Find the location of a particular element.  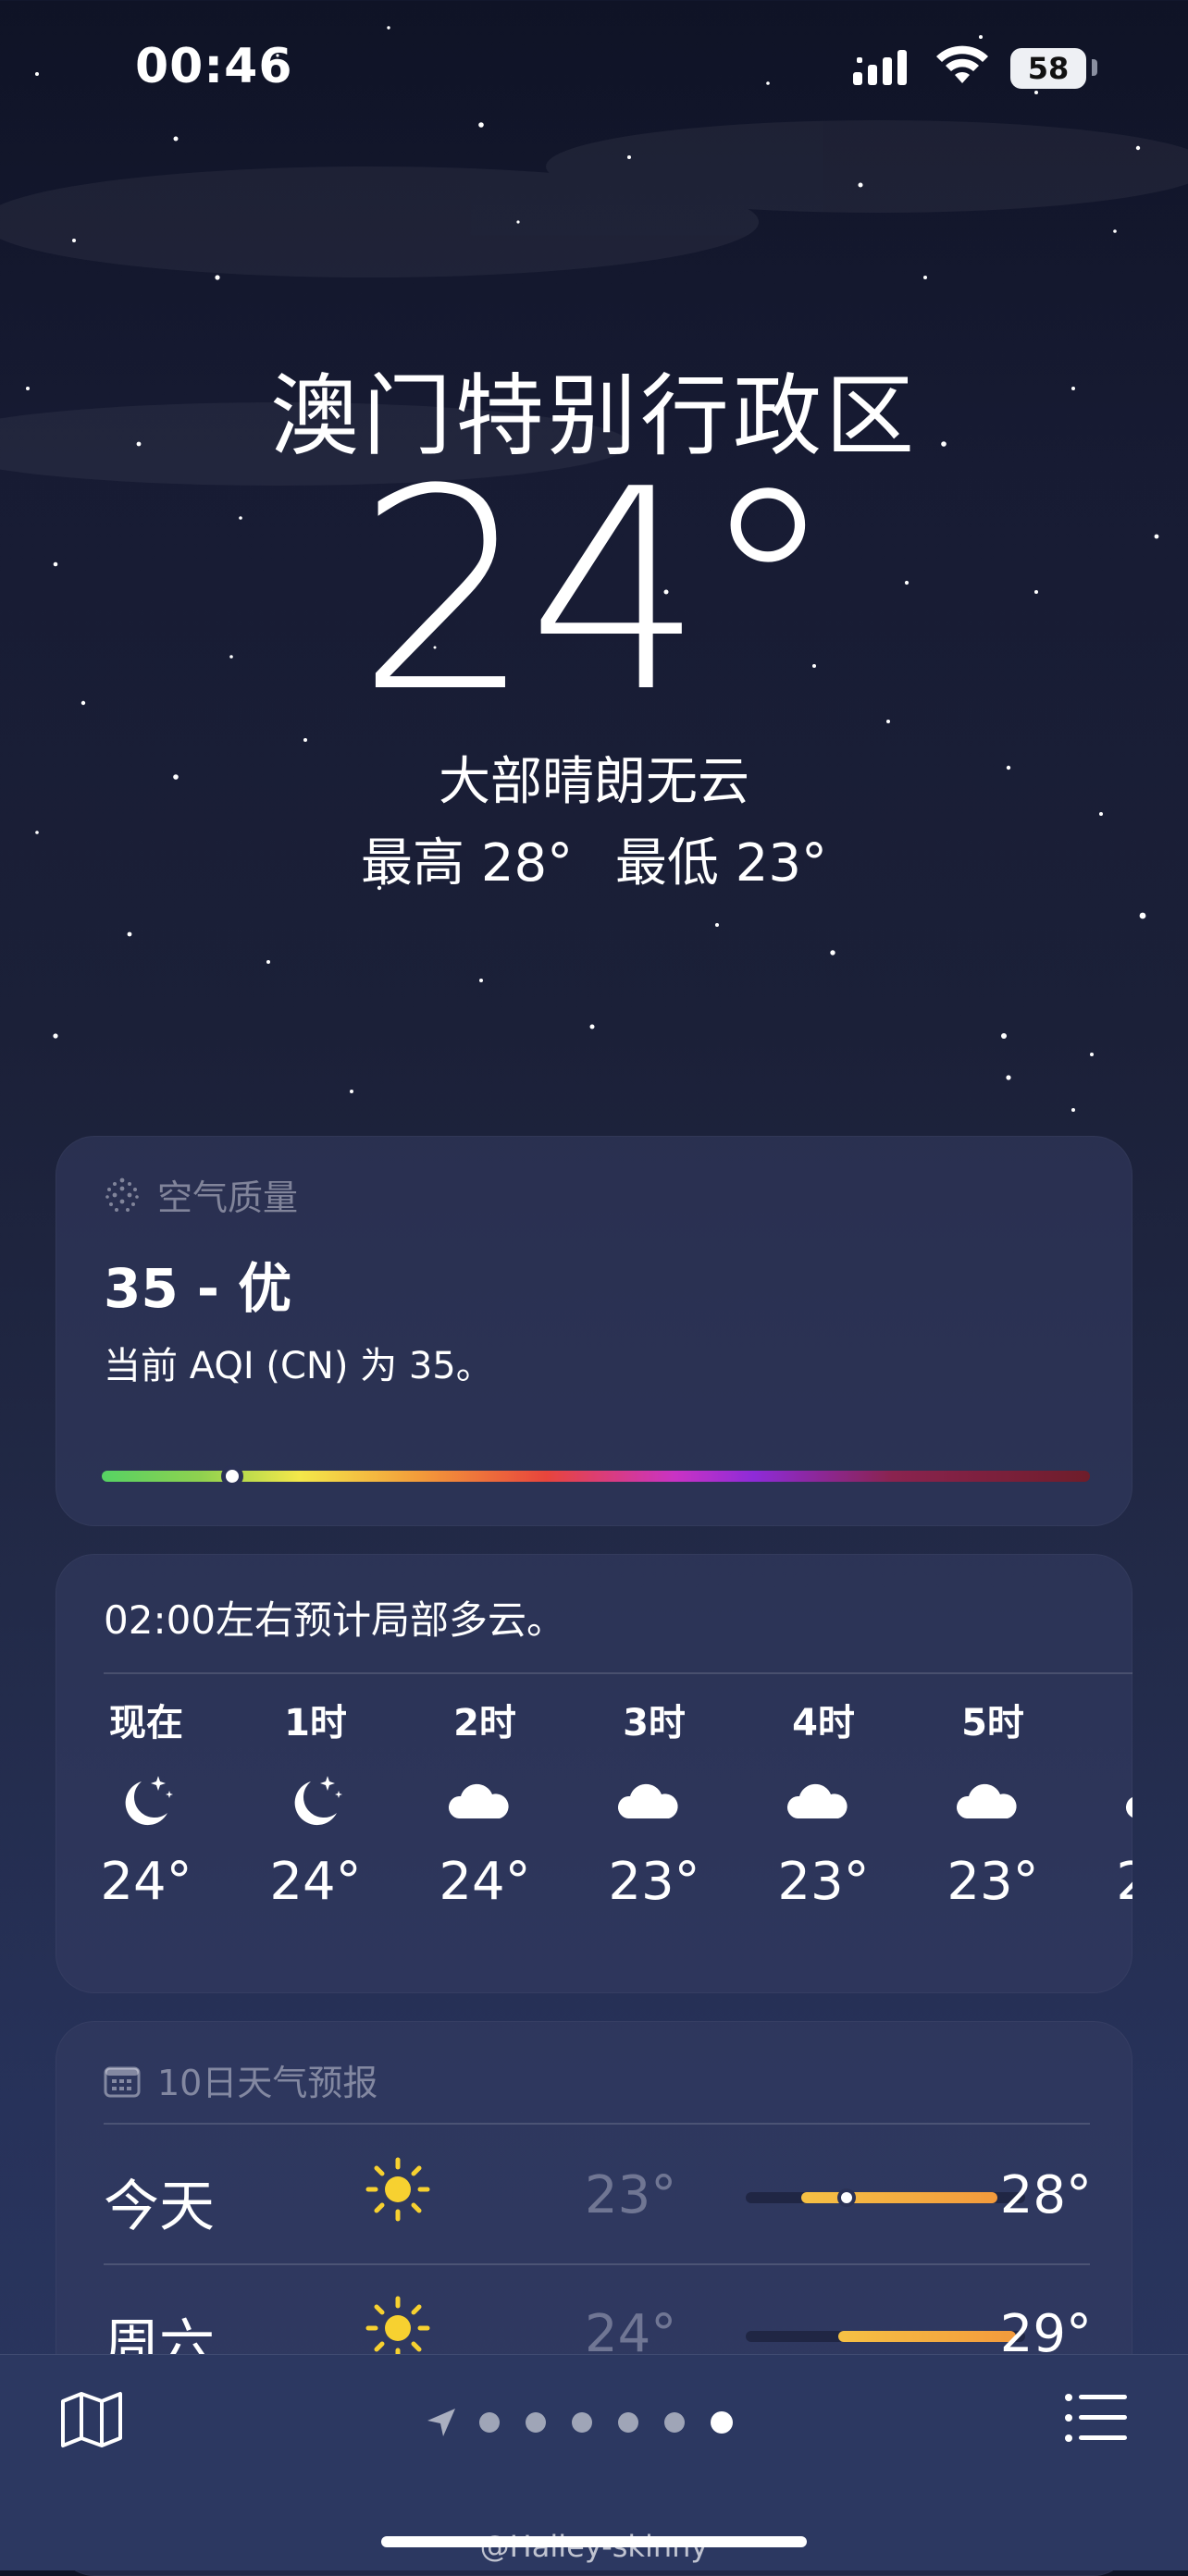

battery-indicator: 58 is located at coordinates (1048, 68).